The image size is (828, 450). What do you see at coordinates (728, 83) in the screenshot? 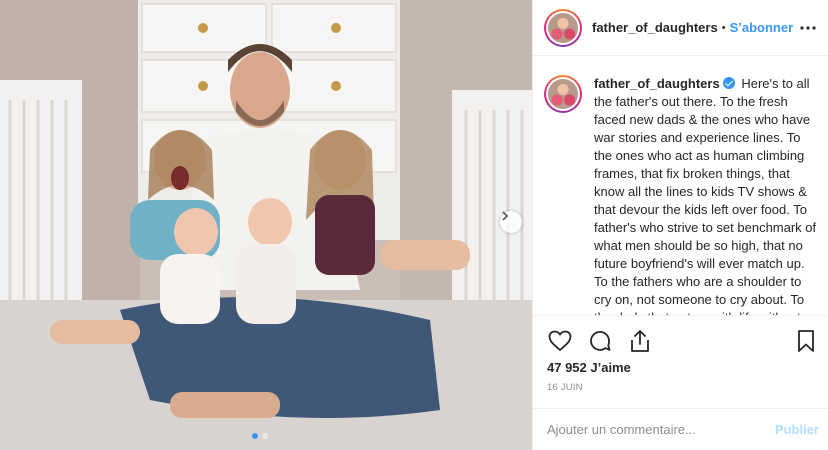
I see `verified-badge-icon` at bounding box center [728, 83].